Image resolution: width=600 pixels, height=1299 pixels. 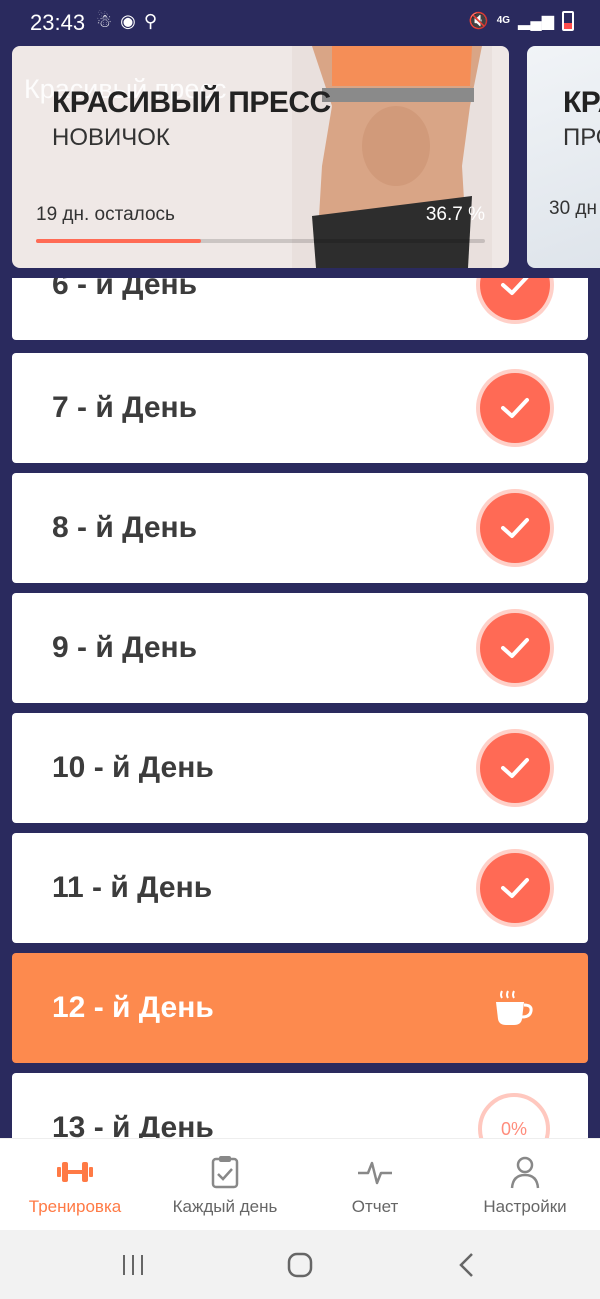 What do you see at coordinates (58, 22) in the screenshot?
I see `status-time: 23:43` at bounding box center [58, 22].